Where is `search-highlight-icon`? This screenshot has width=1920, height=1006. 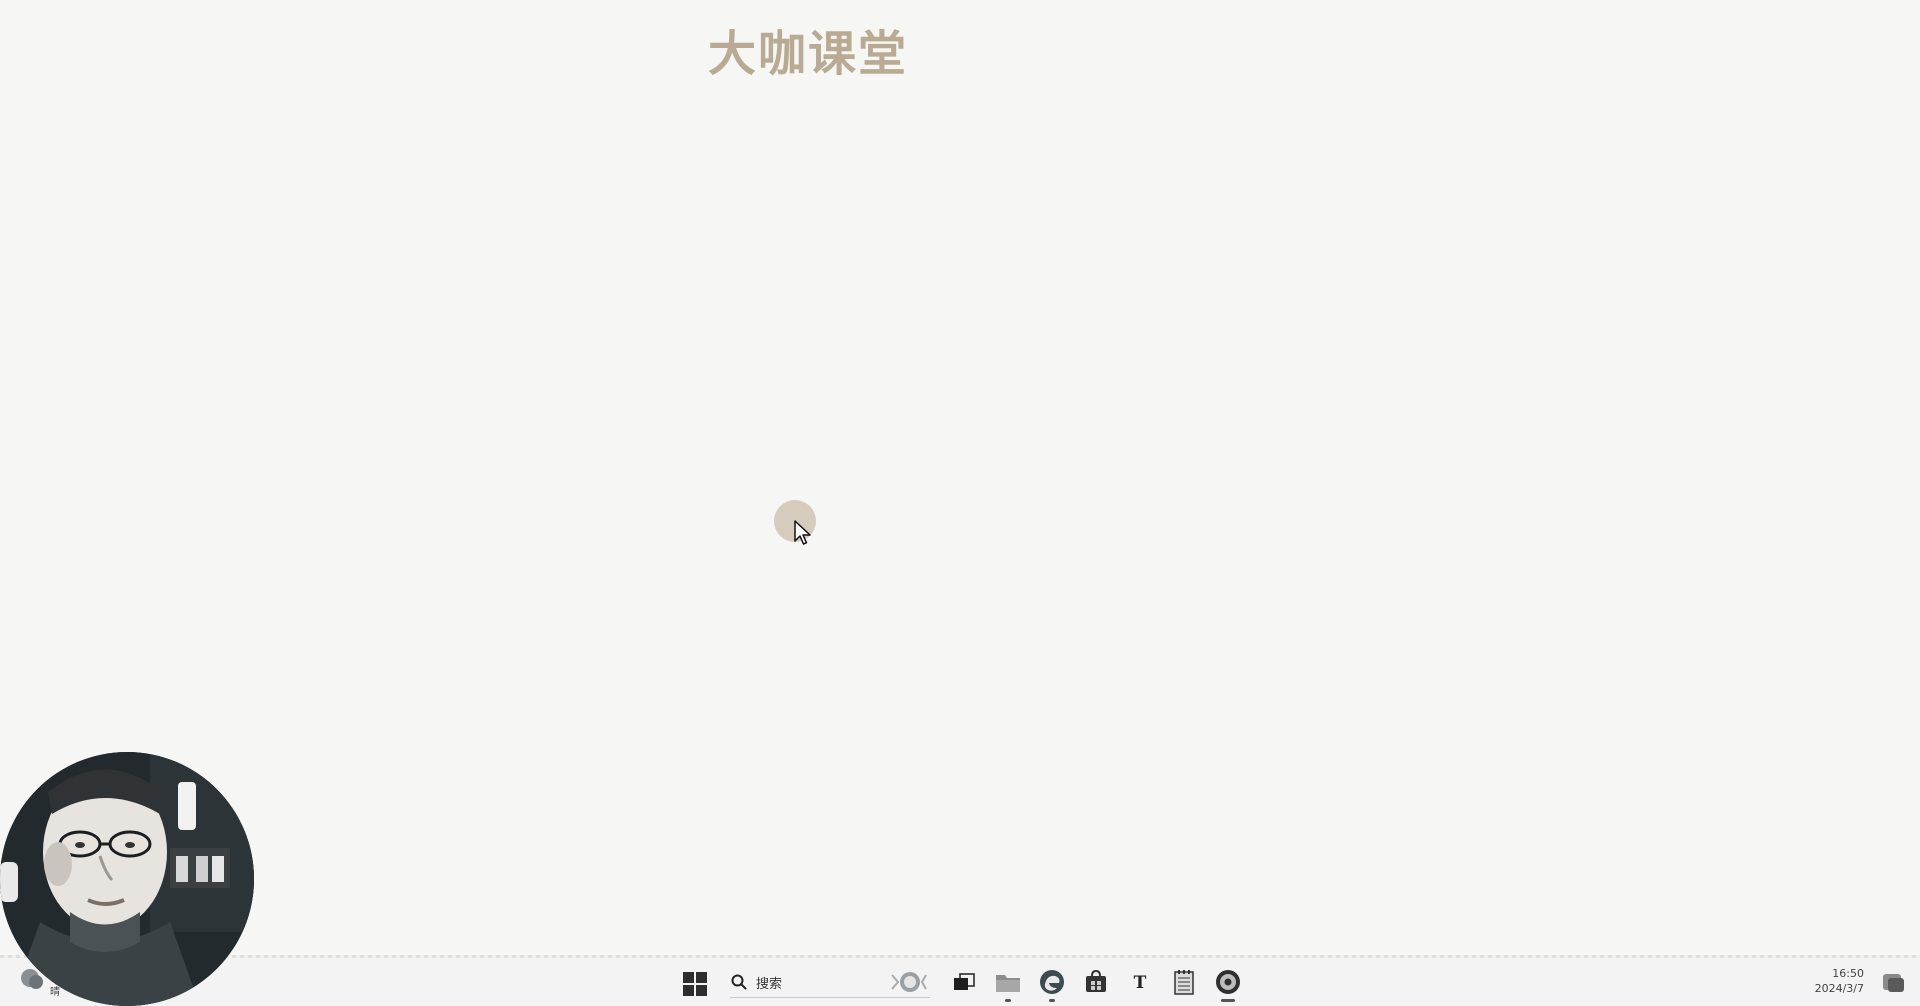 search-highlight-icon is located at coordinates (909, 982).